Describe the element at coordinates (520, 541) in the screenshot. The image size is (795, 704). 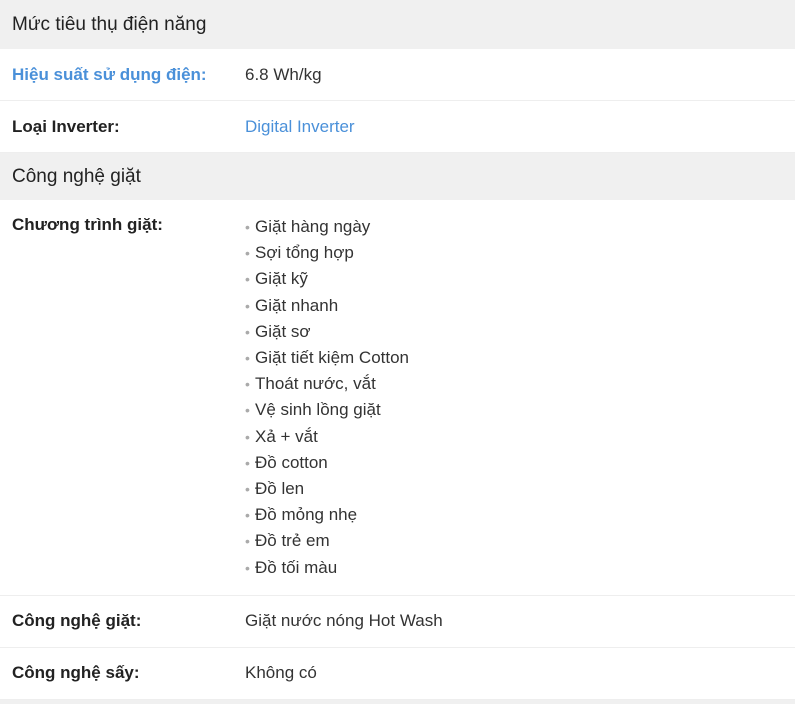
I see `program-item: • Đồ trẻ em` at that location.